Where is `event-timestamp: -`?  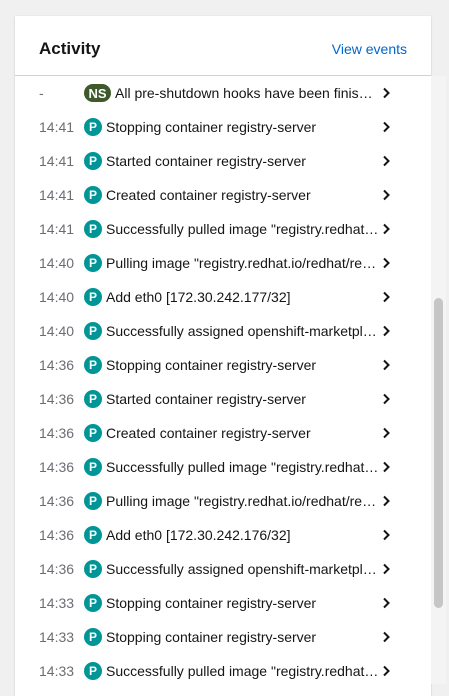
event-timestamp: - is located at coordinates (41, 93).